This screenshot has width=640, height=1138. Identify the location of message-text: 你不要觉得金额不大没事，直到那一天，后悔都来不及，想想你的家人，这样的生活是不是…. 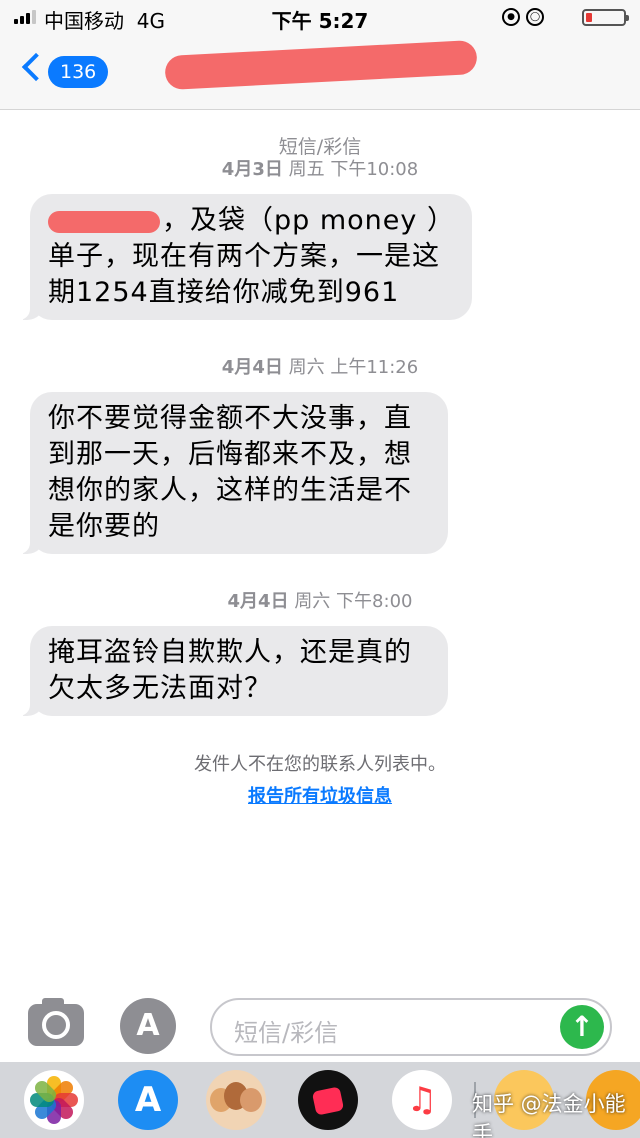
(230, 472).